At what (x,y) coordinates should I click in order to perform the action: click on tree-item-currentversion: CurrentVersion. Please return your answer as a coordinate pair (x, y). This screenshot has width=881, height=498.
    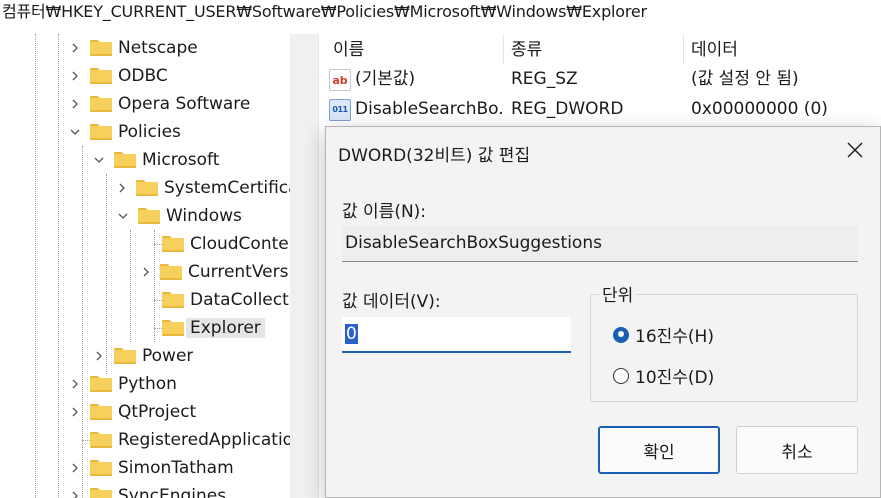
    Looking at the image, I should click on (215, 272).